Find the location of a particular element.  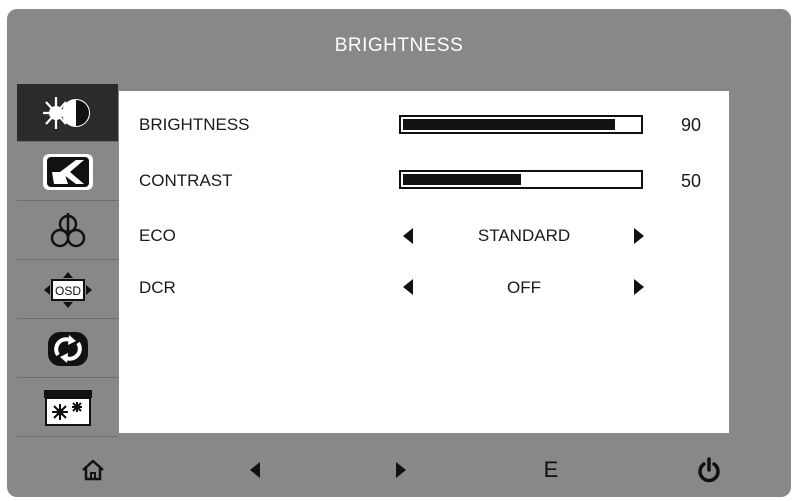

osd-setup-icon: OSD is located at coordinates (68, 290).